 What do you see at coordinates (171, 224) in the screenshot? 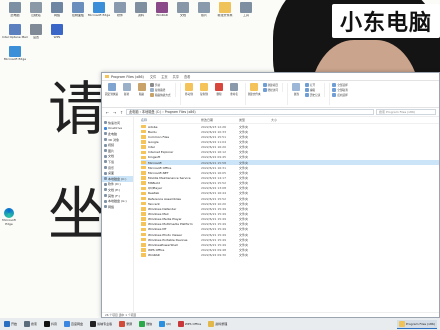
I see `file-name-cell: Windows Multimedia Platform` at bounding box center [171, 224].